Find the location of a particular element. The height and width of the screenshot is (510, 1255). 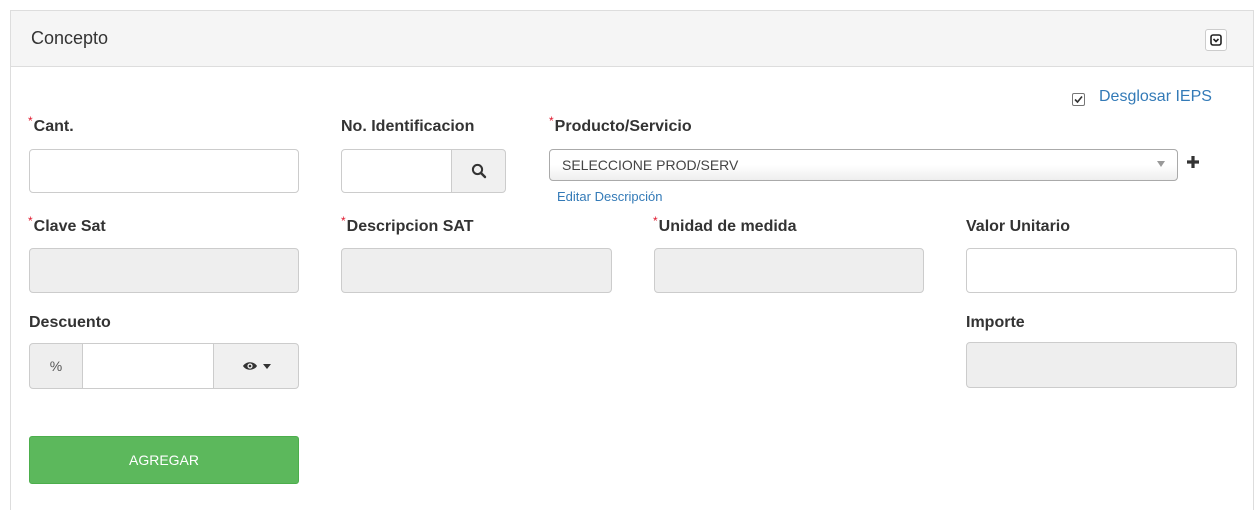

desglosar-ieps-label: Desglosar IEPS is located at coordinates (1155, 97).